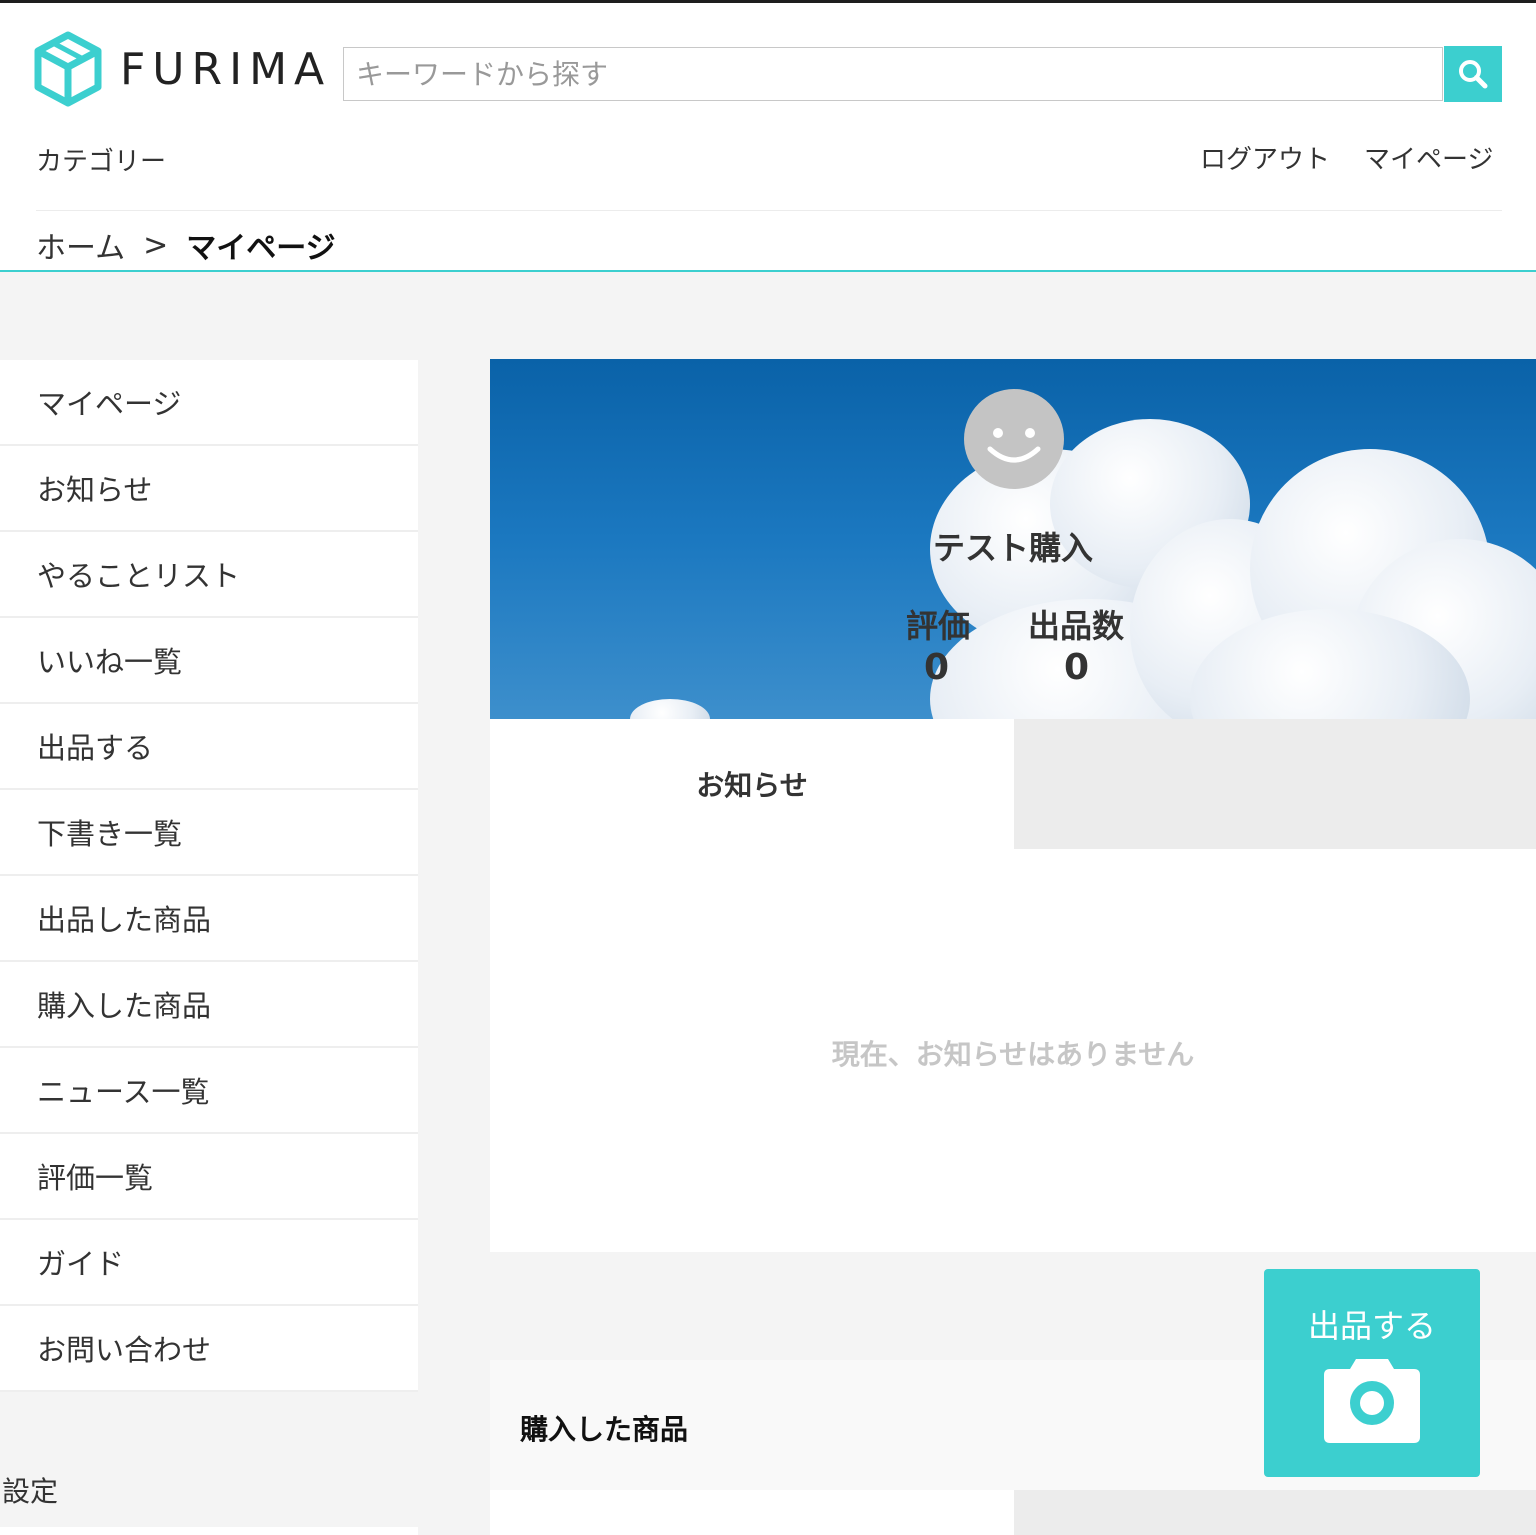 The image size is (1536, 1535). What do you see at coordinates (938, 626) in the screenshot?
I see `rating-label: 評価` at bounding box center [938, 626].